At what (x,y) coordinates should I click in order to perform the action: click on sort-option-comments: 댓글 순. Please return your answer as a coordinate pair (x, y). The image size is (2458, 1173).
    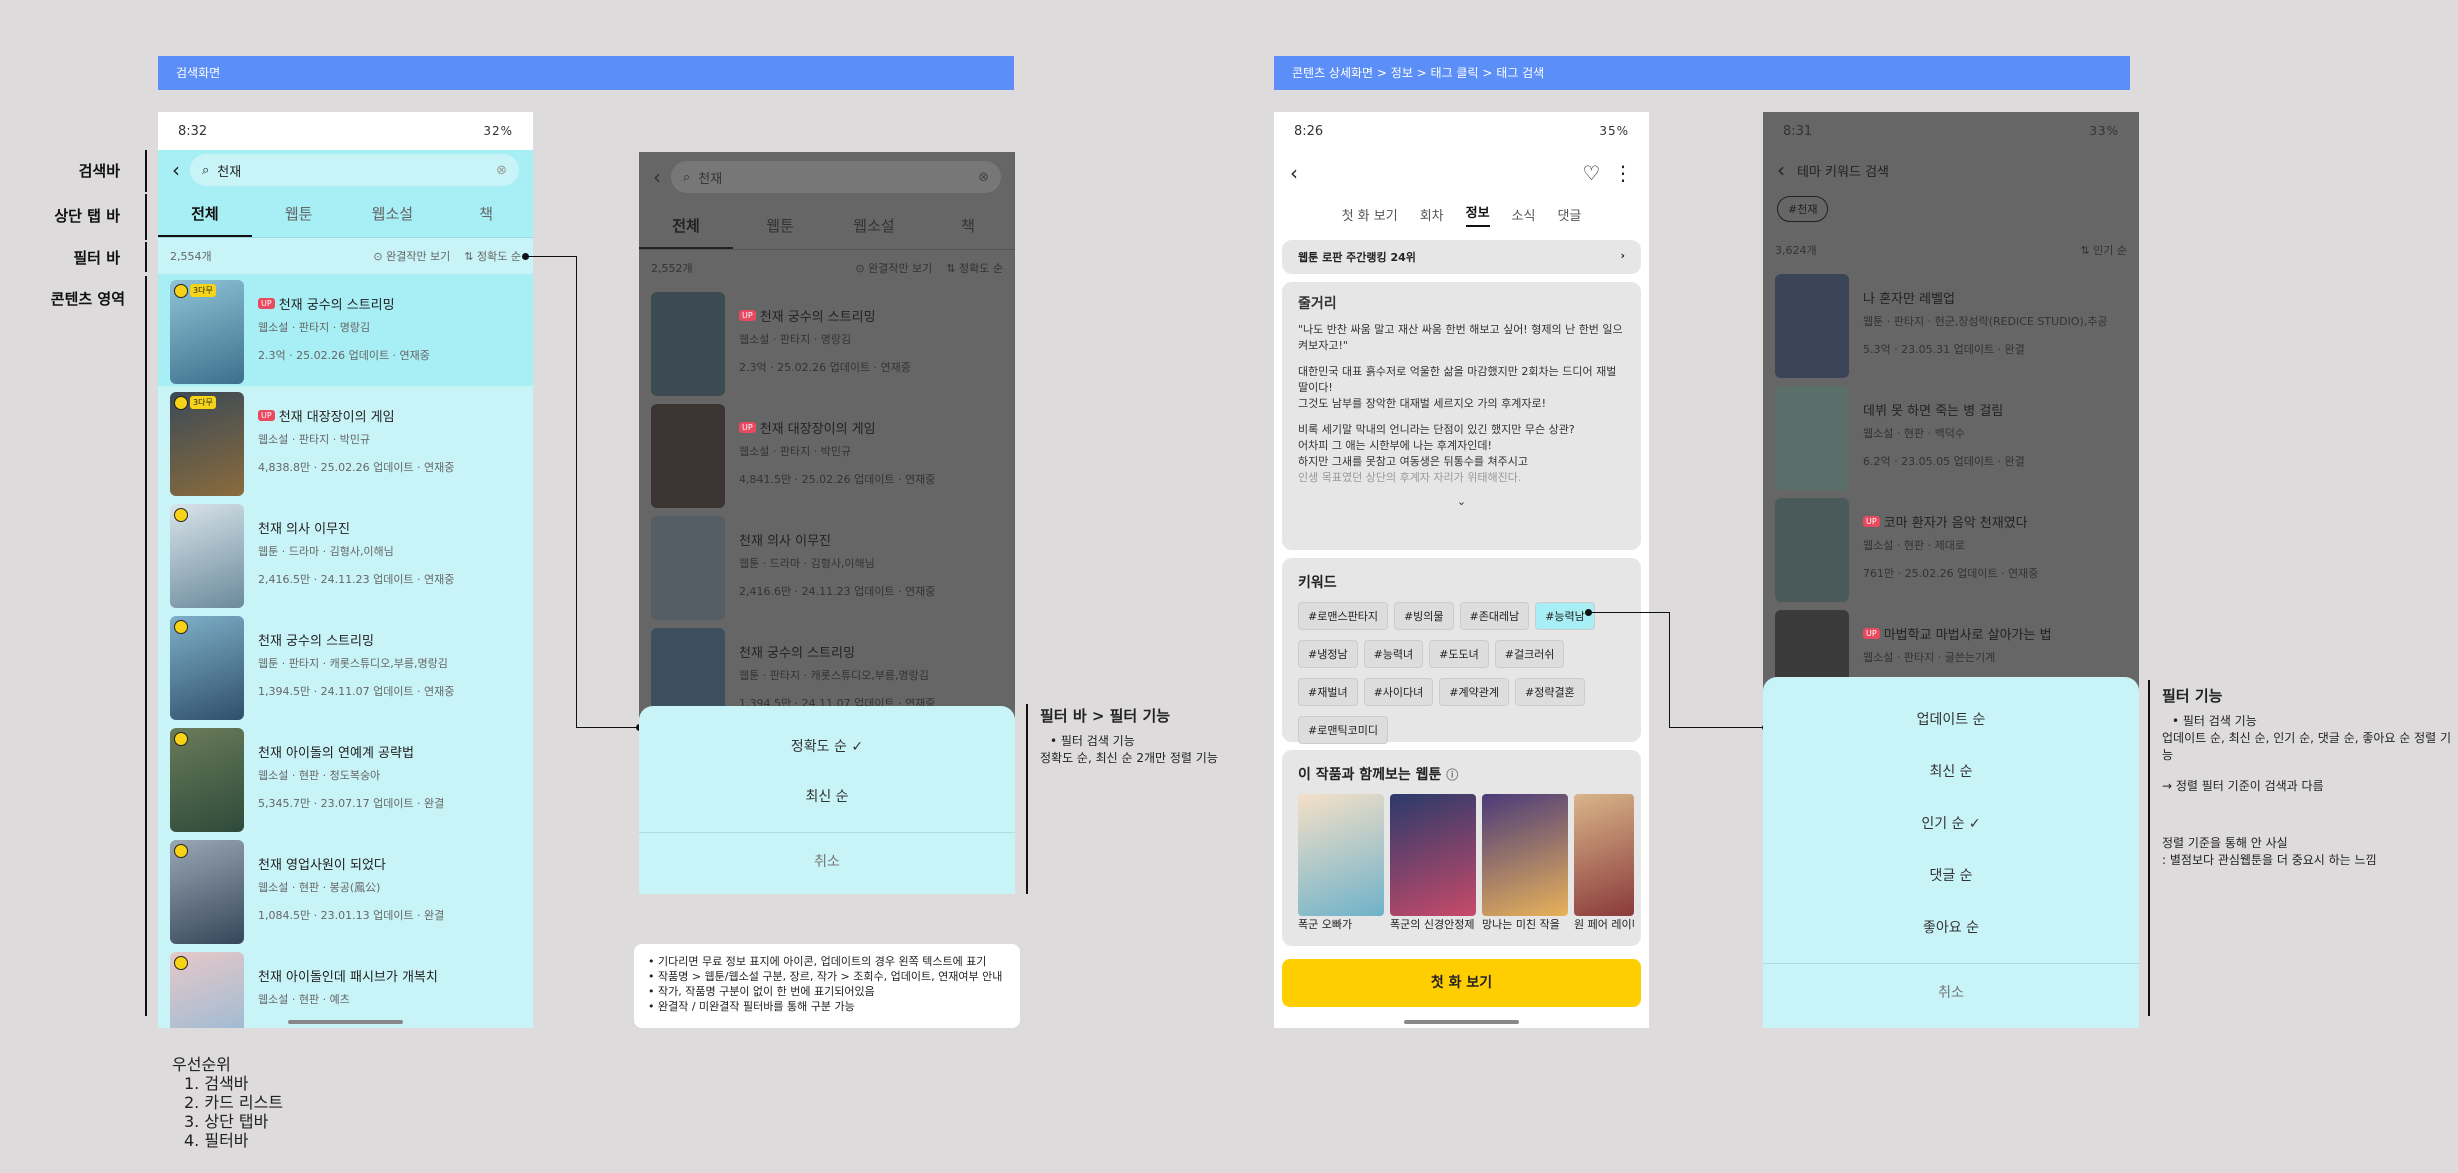
    Looking at the image, I should click on (1951, 875).